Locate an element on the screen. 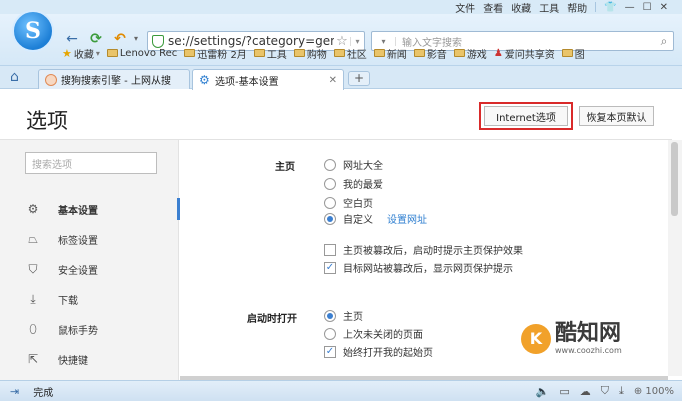 The image size is (682, 401). startup-option-homepage: 主页 is located at coordinates (343, 315).